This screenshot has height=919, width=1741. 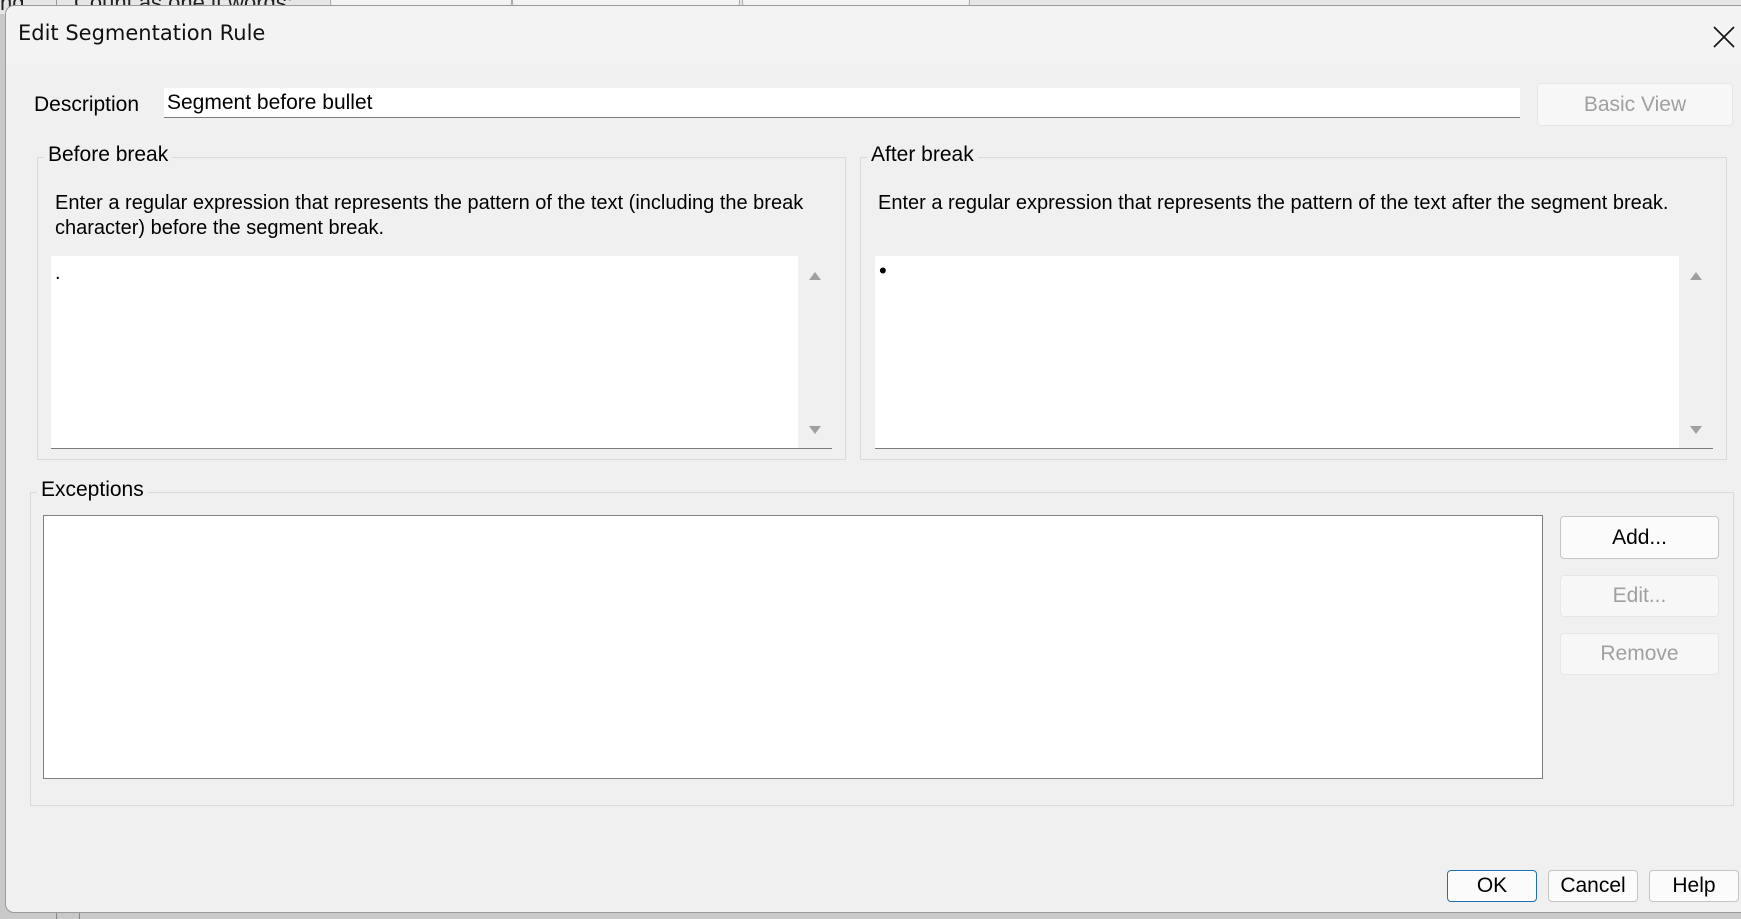 I want to click on before-break-textarea: ., so click(x=441, y=352).